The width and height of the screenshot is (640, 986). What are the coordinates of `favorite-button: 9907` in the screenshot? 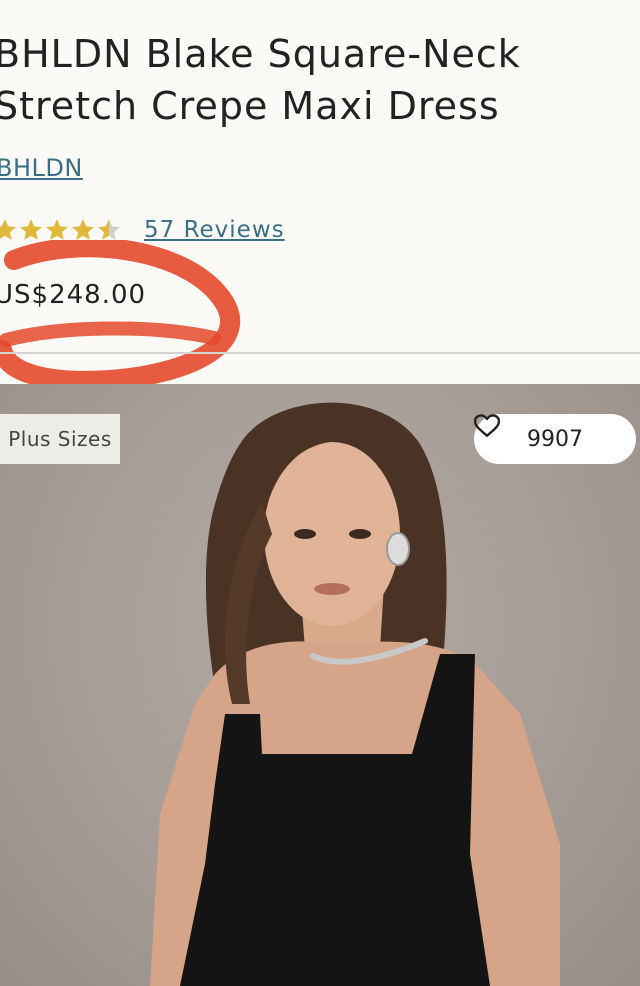 It's located at (555, 439).